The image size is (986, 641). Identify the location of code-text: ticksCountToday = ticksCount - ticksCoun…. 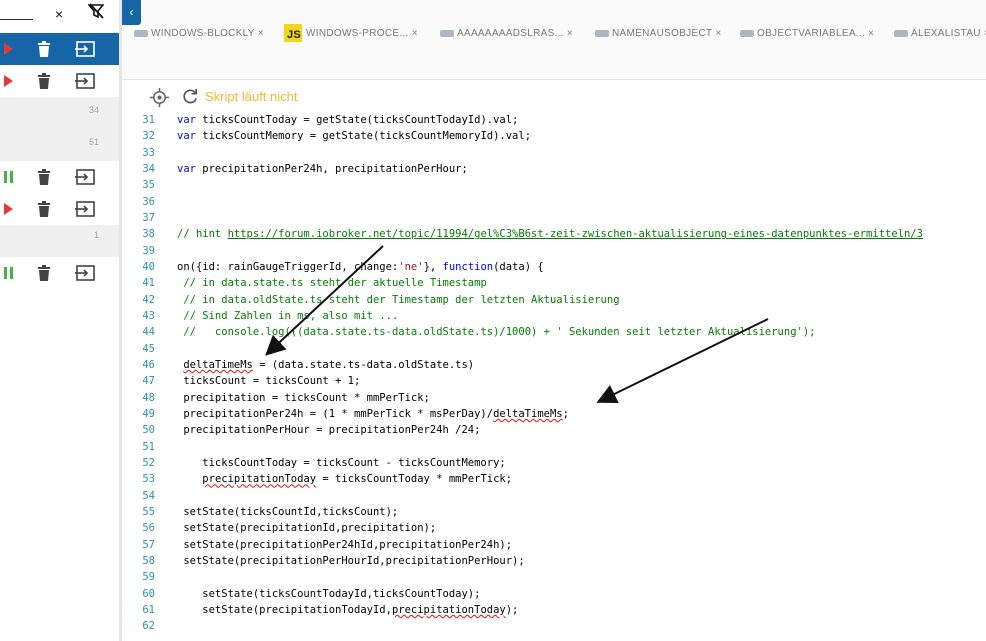
(341, 462).